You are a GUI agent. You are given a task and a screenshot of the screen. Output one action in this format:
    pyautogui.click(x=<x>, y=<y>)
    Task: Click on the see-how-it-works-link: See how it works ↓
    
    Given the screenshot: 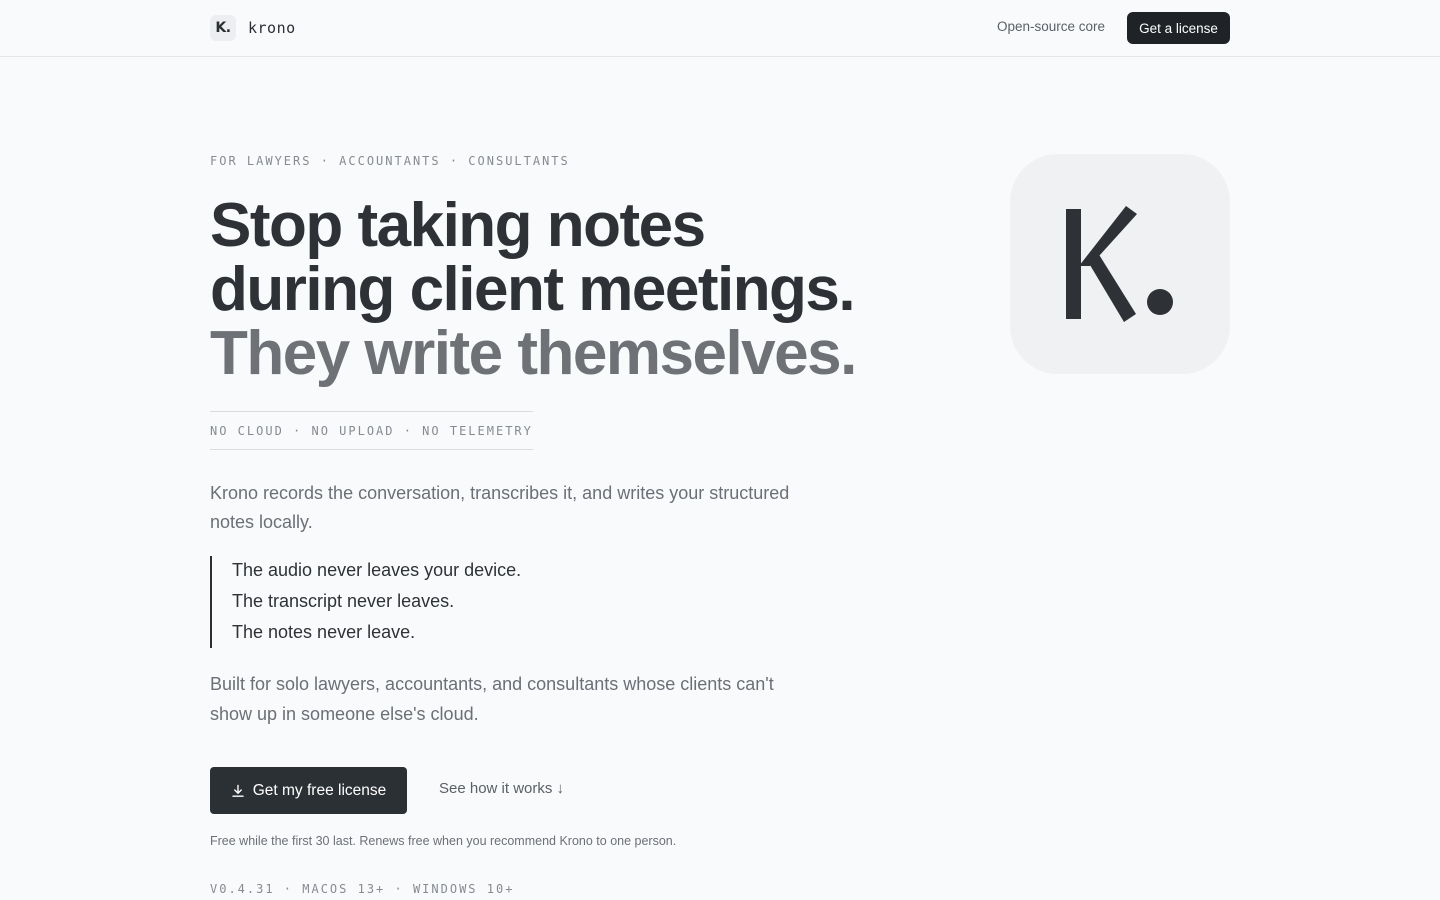 What is the action you would take?
    pyautogui.click(x=501, y=788)
    